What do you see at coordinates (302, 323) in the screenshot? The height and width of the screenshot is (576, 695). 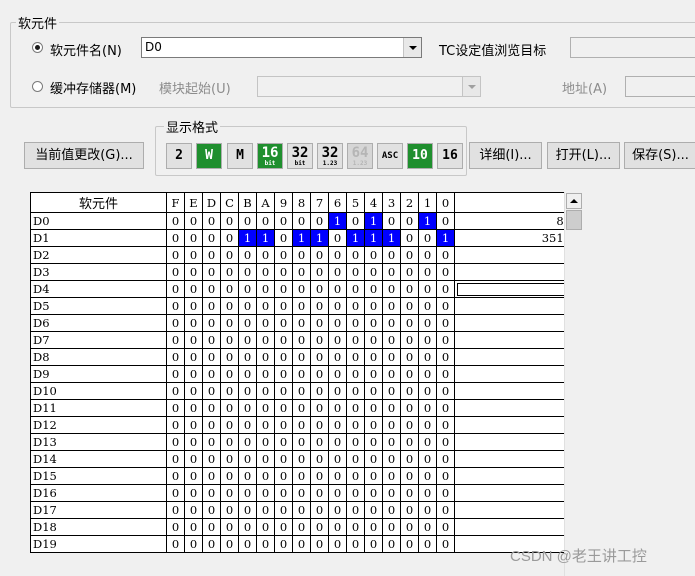 I see `table-row: D600000000000000000` at bounding box center [302, 323].